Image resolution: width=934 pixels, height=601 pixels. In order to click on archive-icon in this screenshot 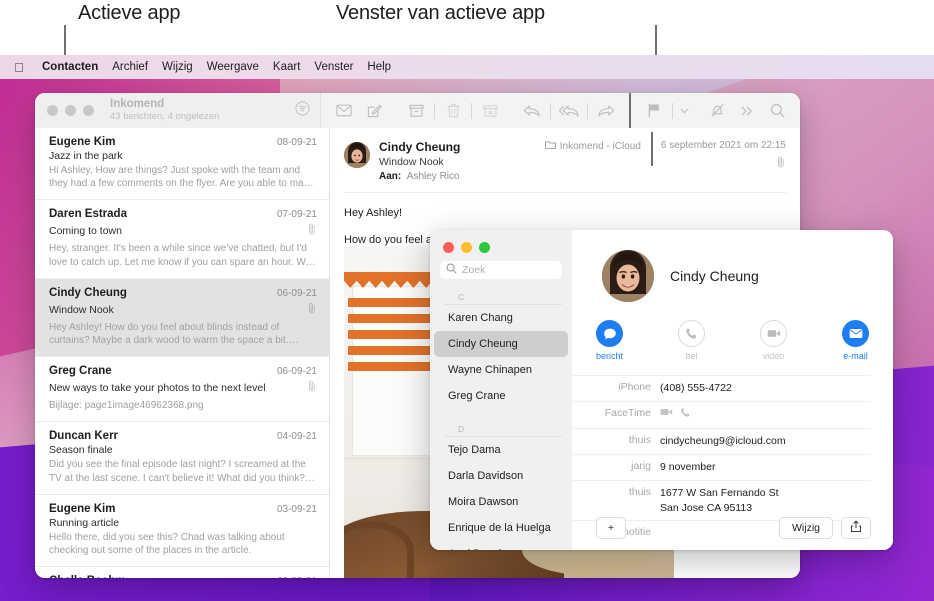, I will do `click(416, 111)`.